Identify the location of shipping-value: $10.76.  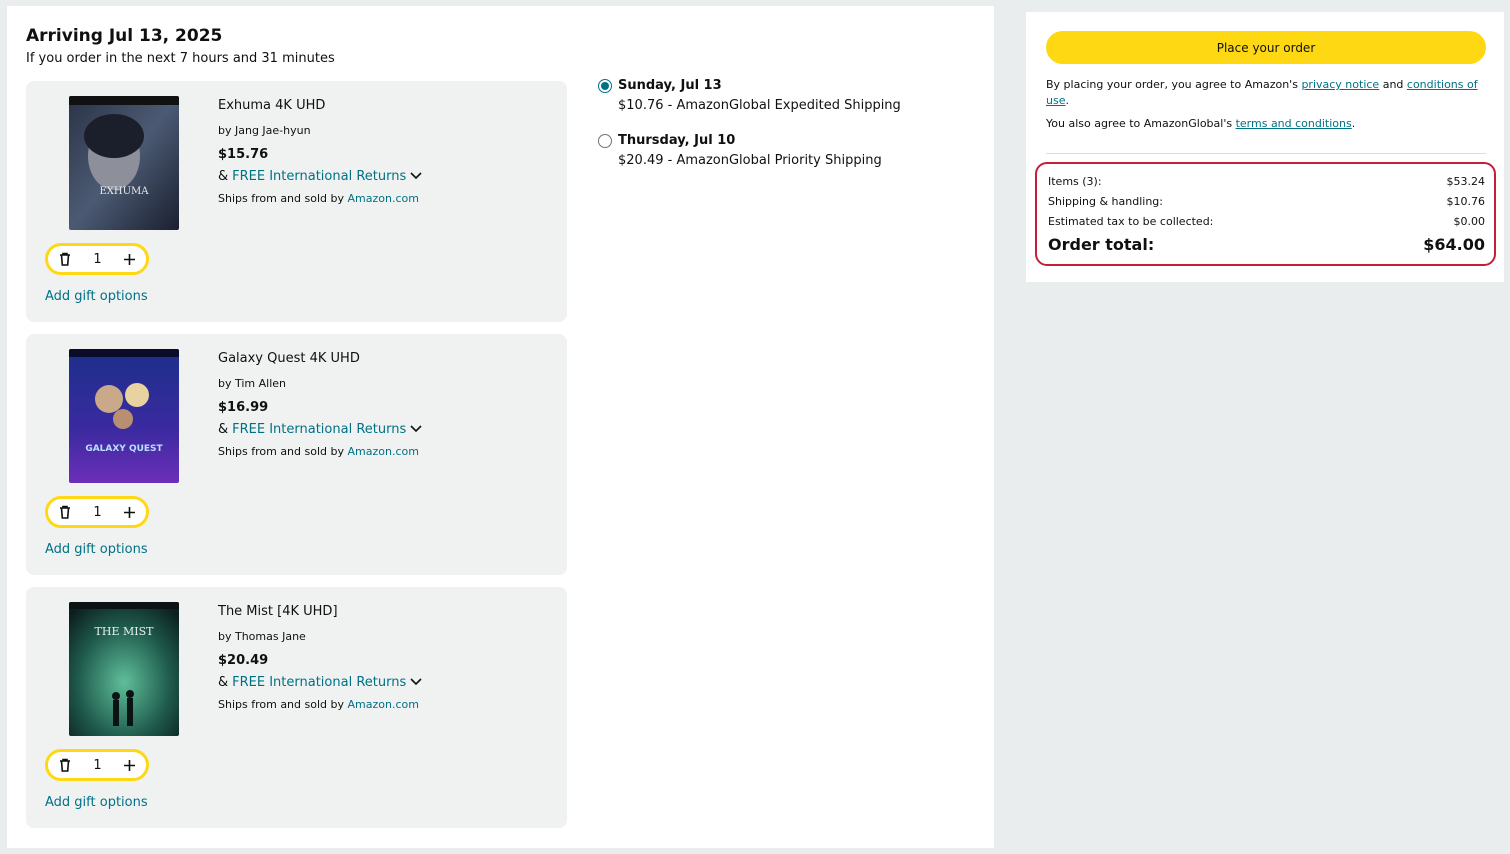
(1466, 201).